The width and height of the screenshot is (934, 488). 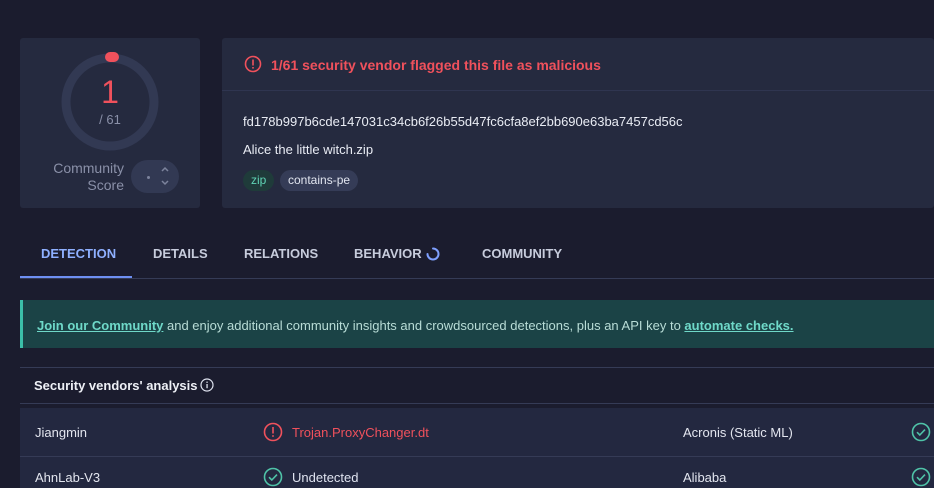 What do you see at coordinates (325, 477) in the screenshot?
I see `vendor-result: Undetected` at bounding box center [325, 477].